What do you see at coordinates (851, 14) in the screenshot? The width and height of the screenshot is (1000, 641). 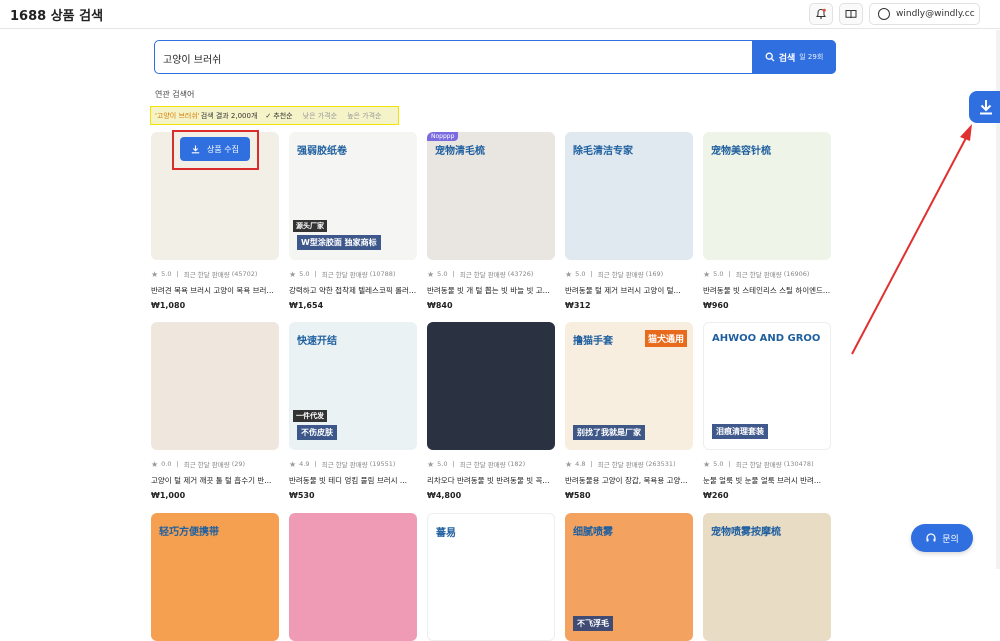 I see `guide-button` at bounding box center [851, 14].